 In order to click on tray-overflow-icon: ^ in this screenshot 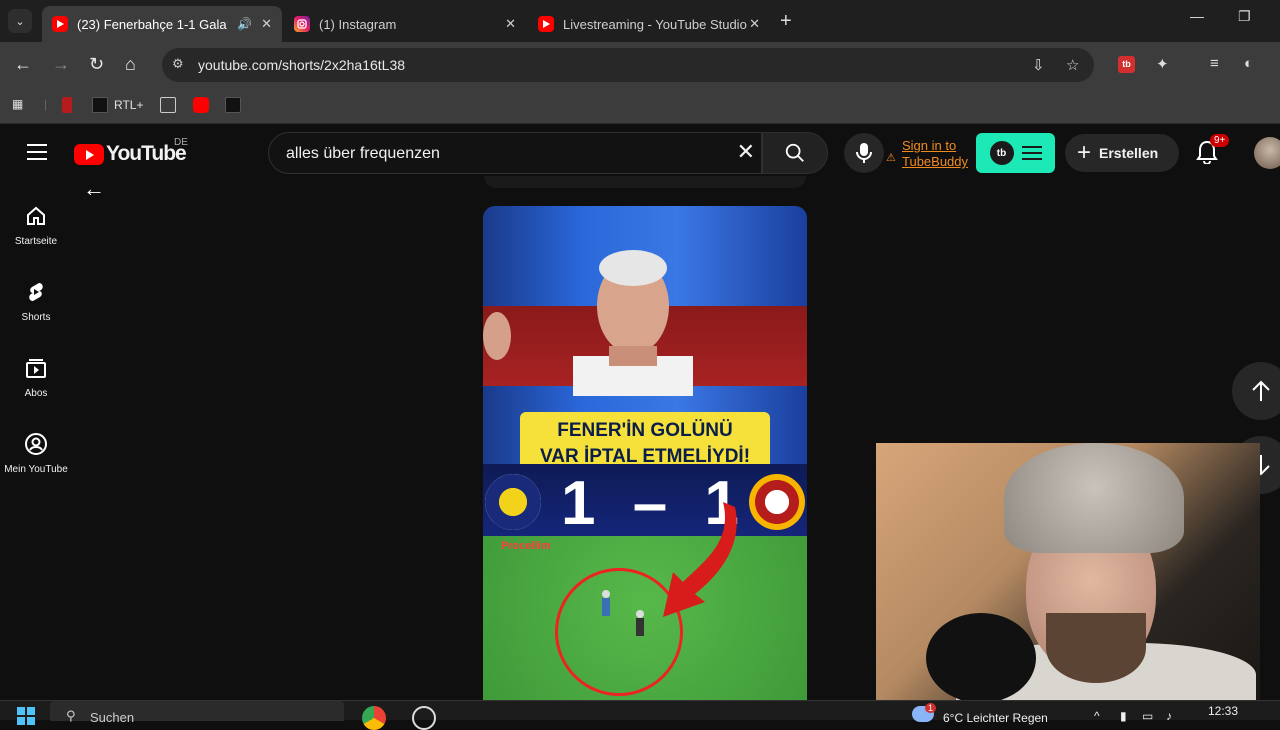, I will do `click(1097, 716)`.